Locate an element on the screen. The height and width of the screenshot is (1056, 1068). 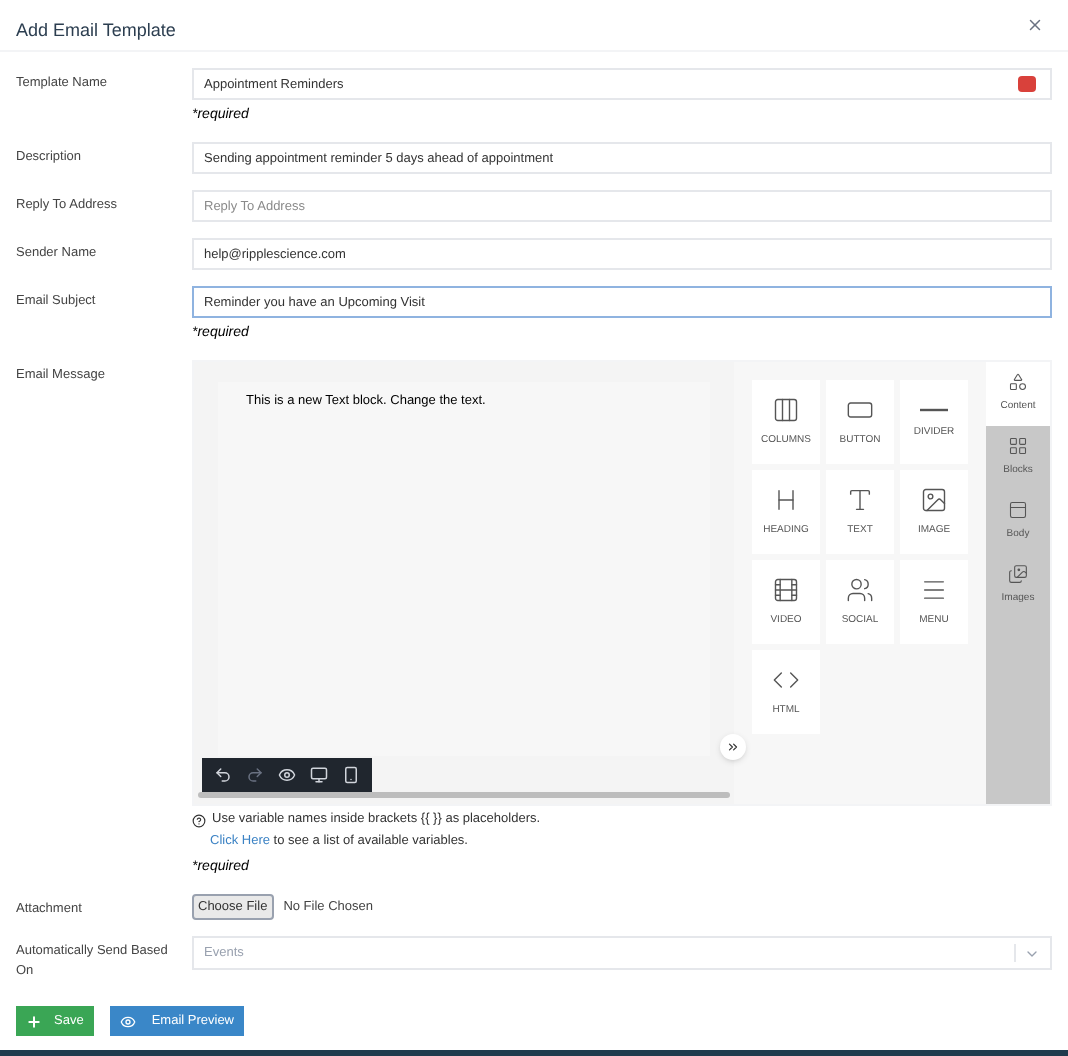
text-icon is located at coordinates (860, 499).